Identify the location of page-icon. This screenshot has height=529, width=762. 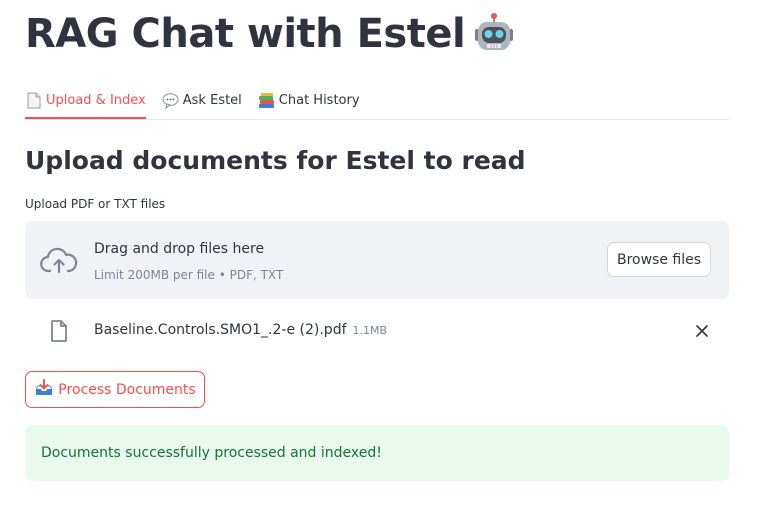
(33, 100).